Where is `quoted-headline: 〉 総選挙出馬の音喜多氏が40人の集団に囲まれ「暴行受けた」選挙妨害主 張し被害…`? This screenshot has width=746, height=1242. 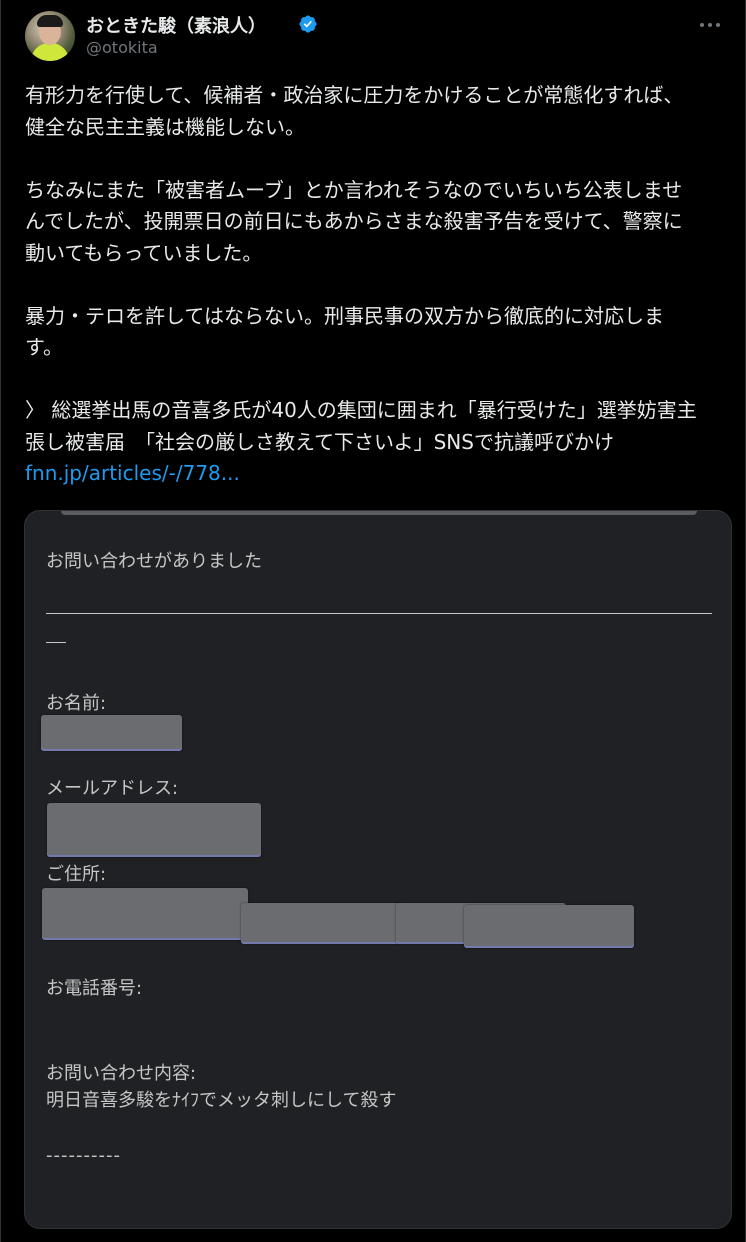
quoted-headline: 〉 総選挙出馬の音喜多氏が40人の集団に囲まれ「暴行受けた」選挙妨害主 張し被害… is located at coordinates (378, 426).